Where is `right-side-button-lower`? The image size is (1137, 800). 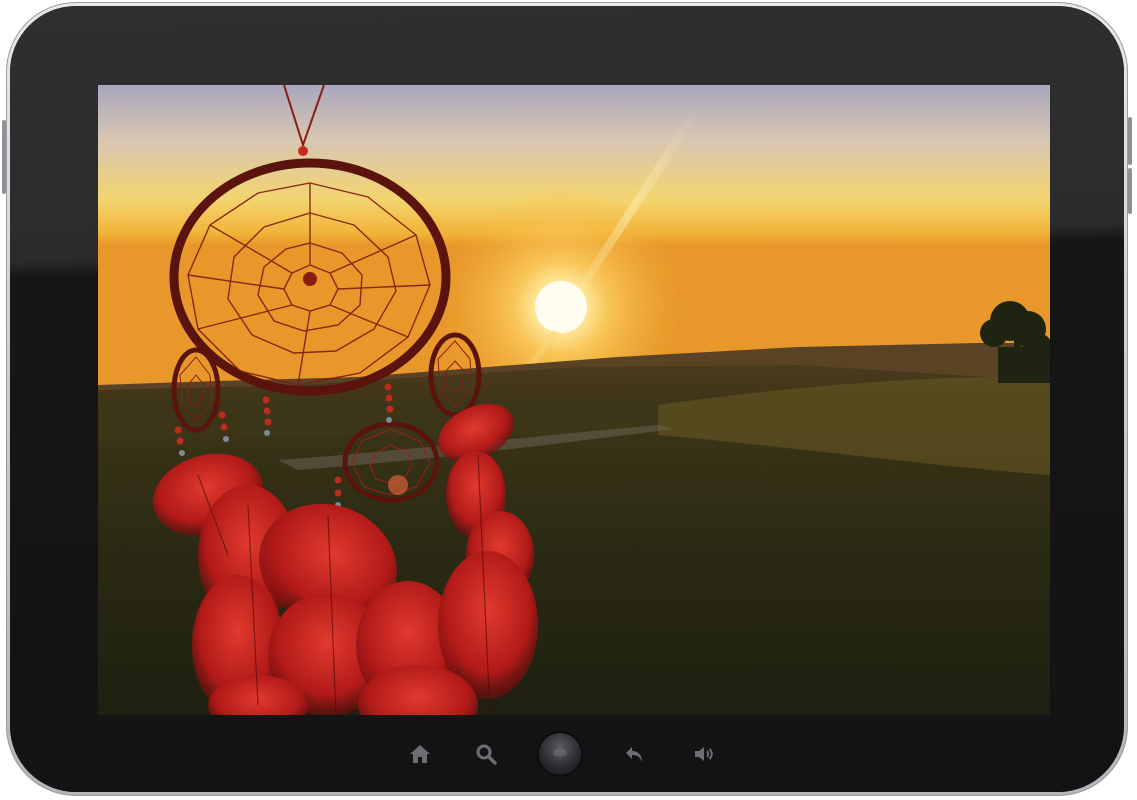
right-side-button-lower is located at coordinates (1130, 191).